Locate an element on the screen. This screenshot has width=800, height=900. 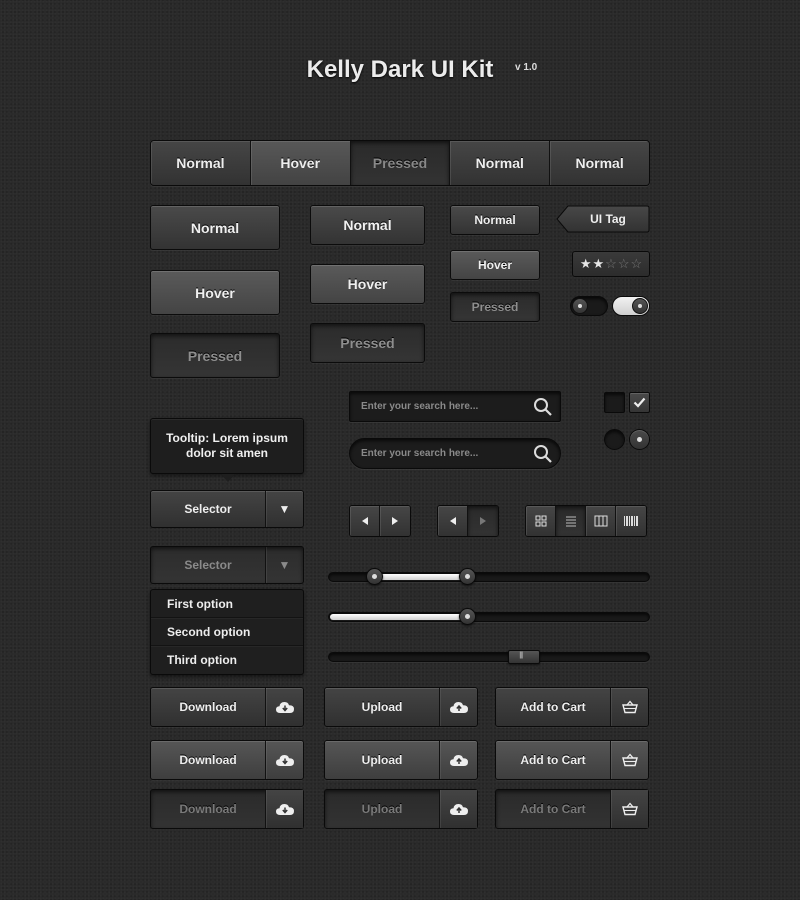
segmented-control: Normal Hover Pressed Normal Normal is located at coordinates (400, 163).